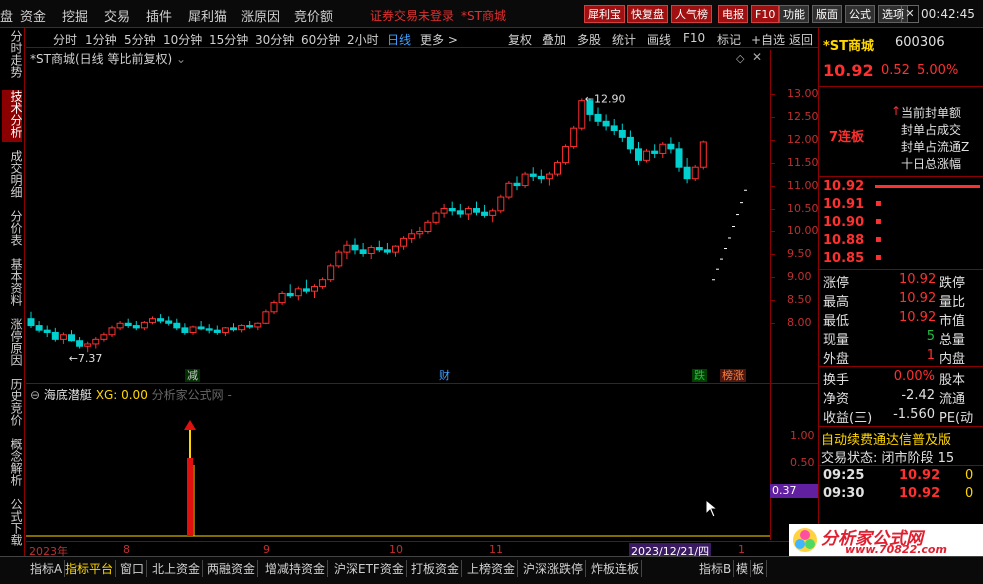 This screenshot has height=584, width=983. What do you see at coordinates (47, 568) in the screenshot?
I see `tab-indicator-a: 指标A` at bounding box center [47, 568].